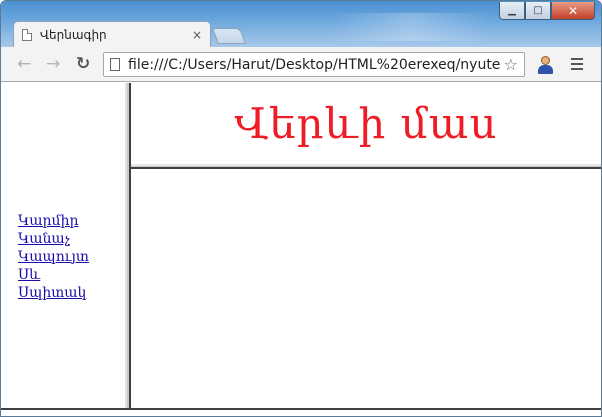 This screenshot has width=602, height=417. Describe the element at coordinates (44, 239) in the screenshot. I see `link-green: Կանաչ` at that location.